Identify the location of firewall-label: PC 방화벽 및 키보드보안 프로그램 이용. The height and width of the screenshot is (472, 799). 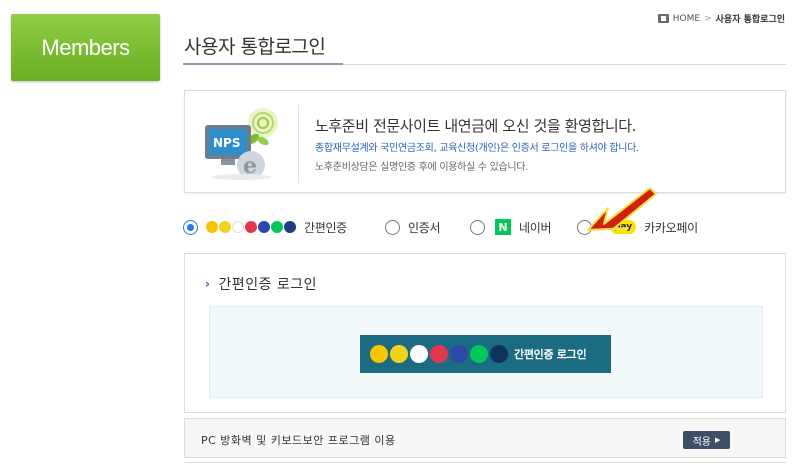
(298, 440).